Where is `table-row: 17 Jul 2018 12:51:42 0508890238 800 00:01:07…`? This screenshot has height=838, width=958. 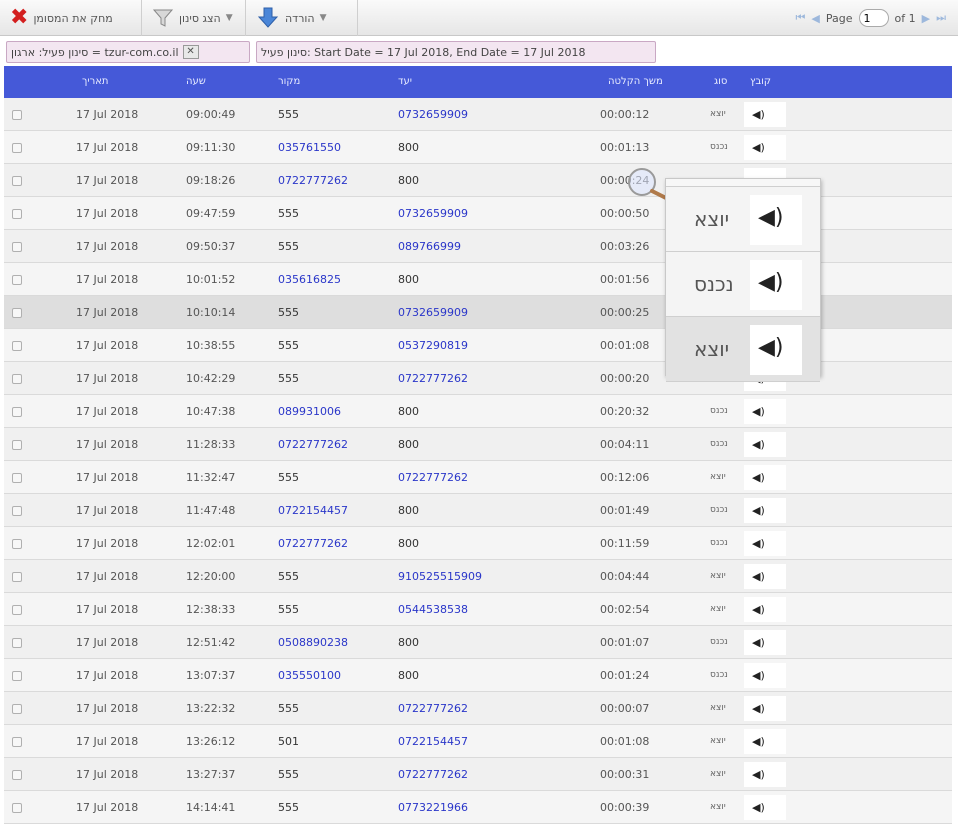 table-row: 17 Jul 2018 12:51:42 0508890238 800 00:01:07… is located at coordinates (478, 642).